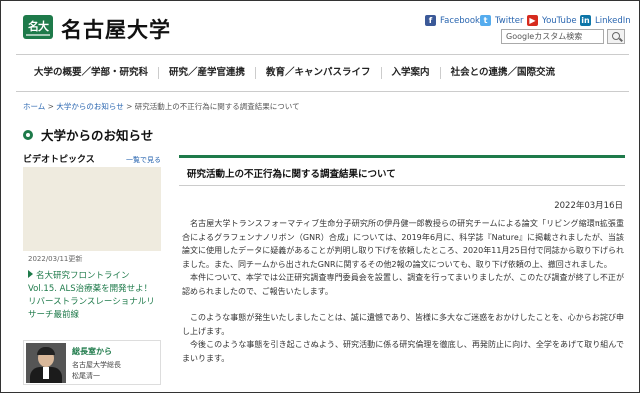 Image resolution: width=640 pixels, height=393 pixels. What do you see at coordinates (143, 160) in the screenshot?
I see `video-topics-more-link: 一覧で見る` at bounding box center [143, 160].